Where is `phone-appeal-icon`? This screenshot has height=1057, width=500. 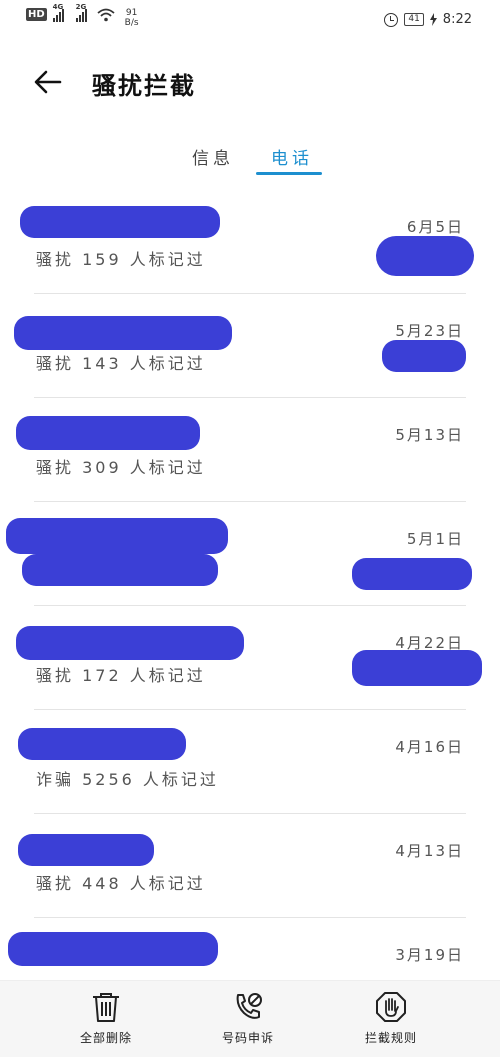
phone-appeal-icon is located at coordinates (249, 1006).